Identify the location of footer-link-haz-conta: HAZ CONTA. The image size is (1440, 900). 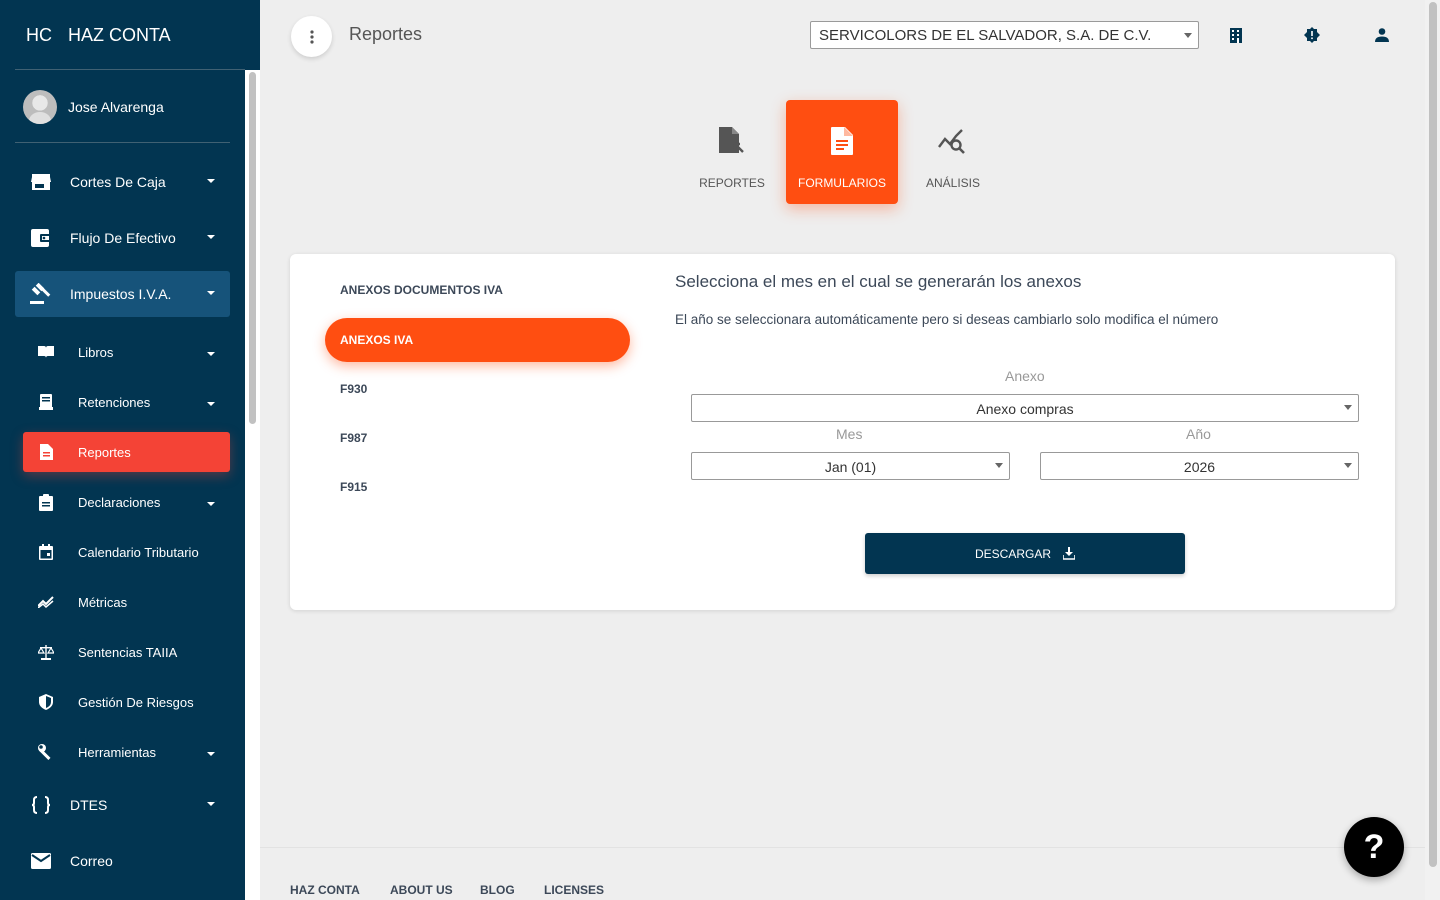
(325, 890).